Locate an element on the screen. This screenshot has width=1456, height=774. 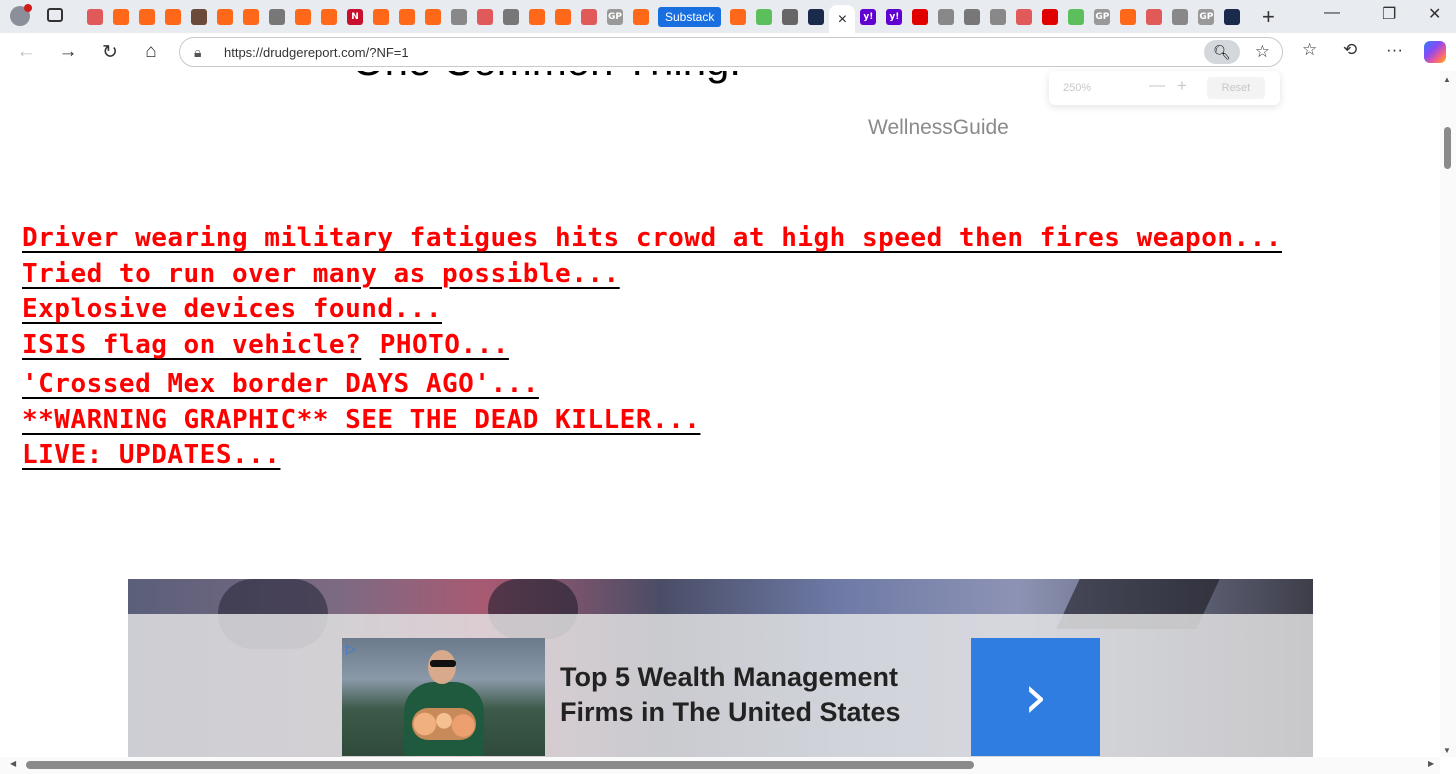
favorite-star-icon: ☆ is located at coordinates (1262, 52).